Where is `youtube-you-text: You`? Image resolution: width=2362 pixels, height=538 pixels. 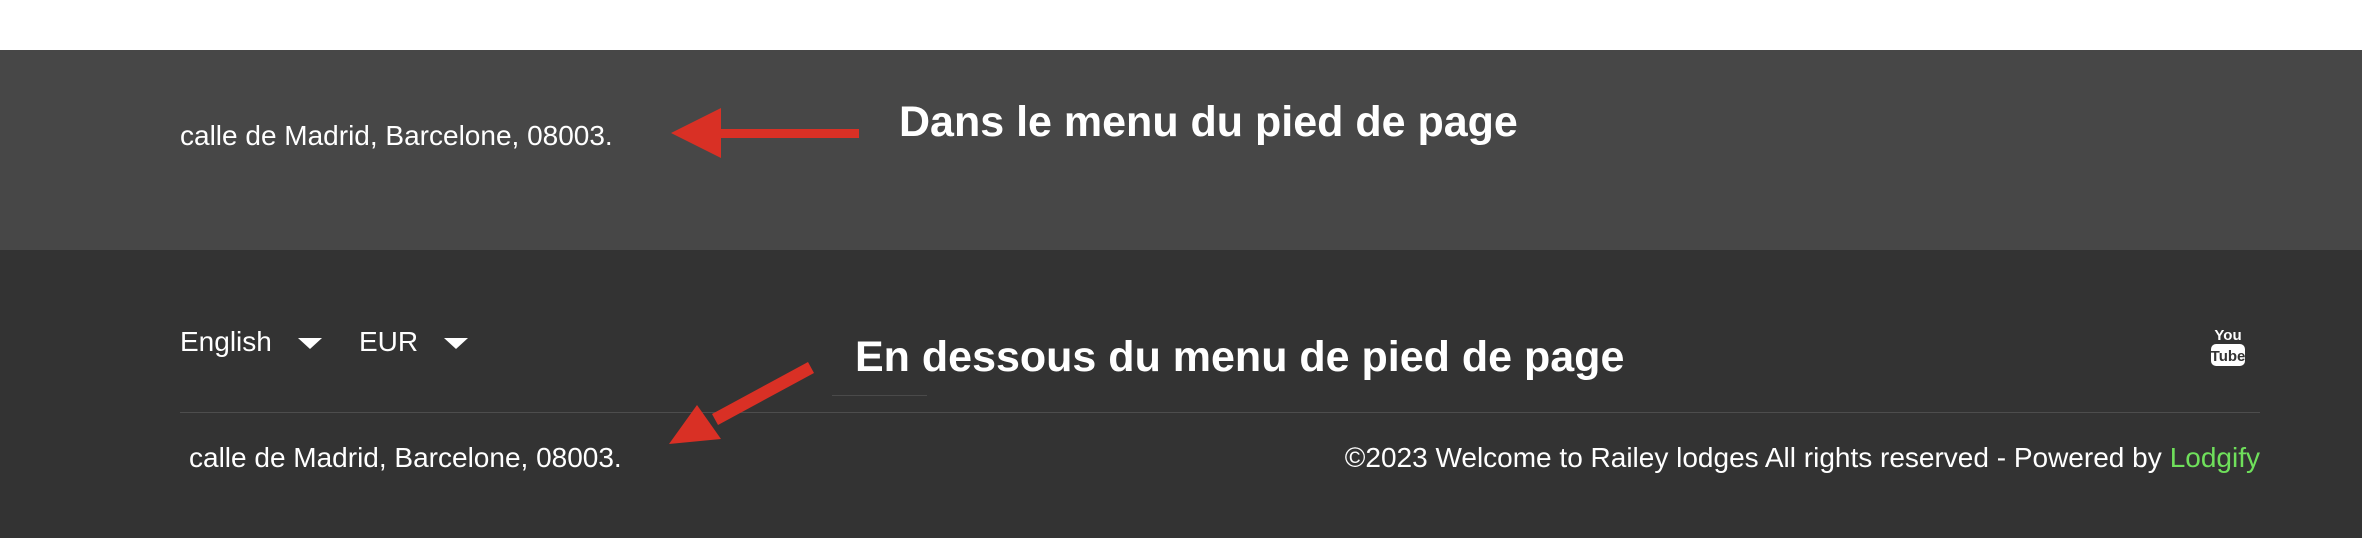
youtube-you-text: You is located at coordinates (2227, 335).